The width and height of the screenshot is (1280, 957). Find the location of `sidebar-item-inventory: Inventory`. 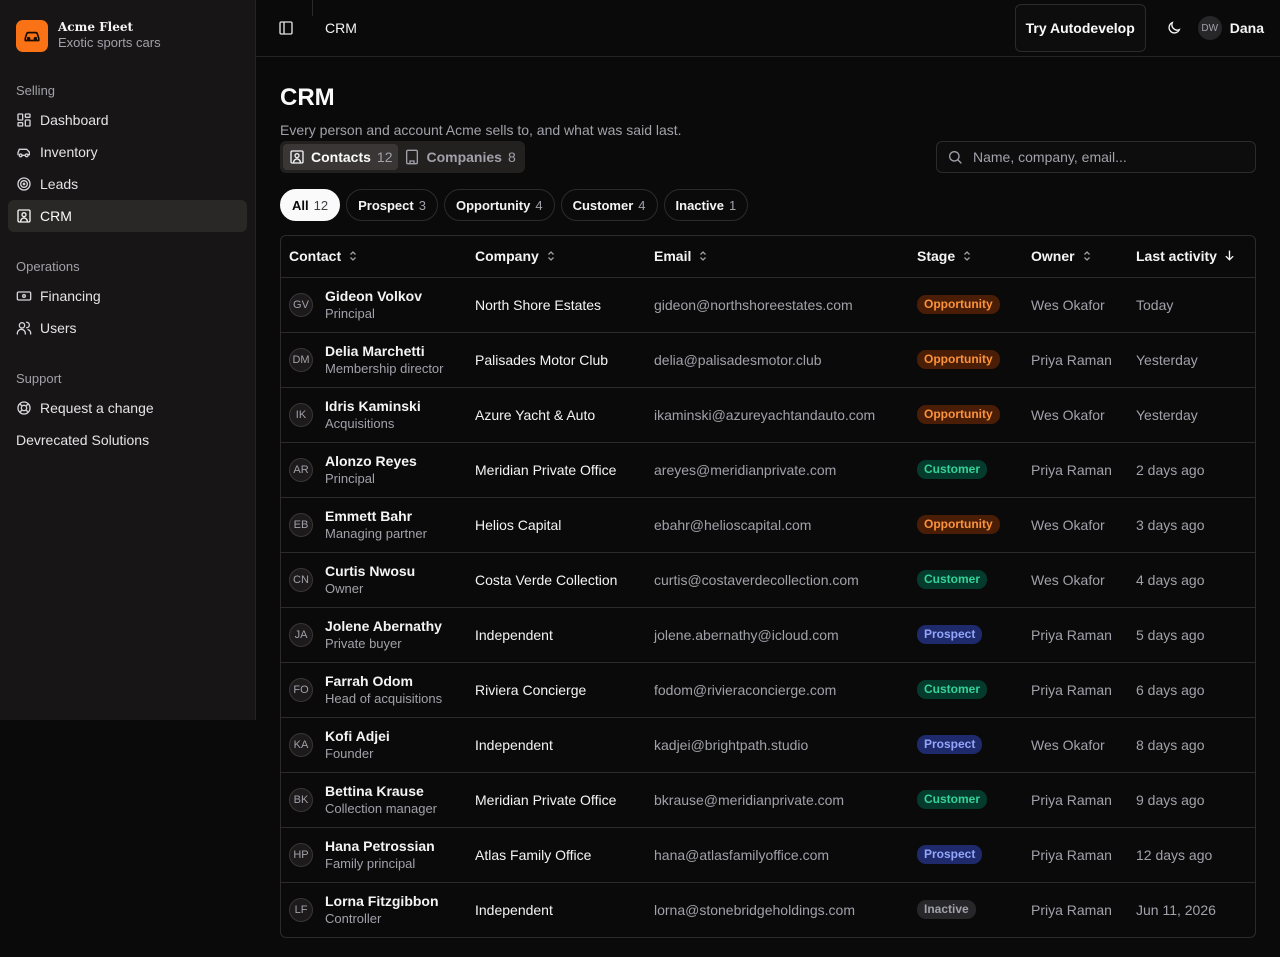

sidebar-item-inventory: Inventory is located at coordinates (127, 152).